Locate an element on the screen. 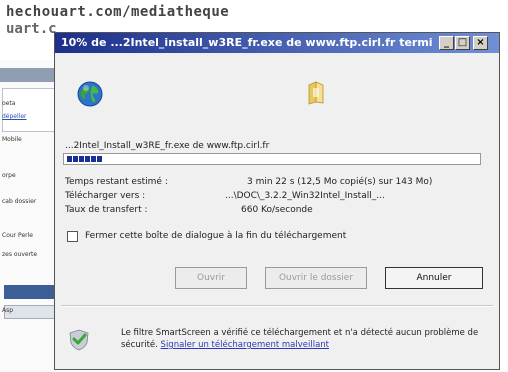 The image size is (508, 372). minimize-button: _ is located at coordinates (446, 43).